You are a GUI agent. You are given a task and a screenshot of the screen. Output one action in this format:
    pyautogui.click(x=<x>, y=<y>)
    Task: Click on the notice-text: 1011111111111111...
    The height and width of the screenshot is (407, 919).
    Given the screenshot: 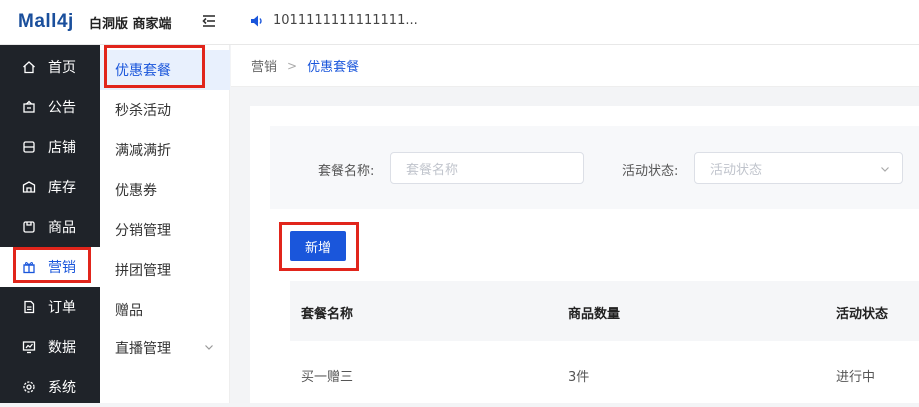 What is the action you would take?
    pyautogui.click(x=345, y=20)
    